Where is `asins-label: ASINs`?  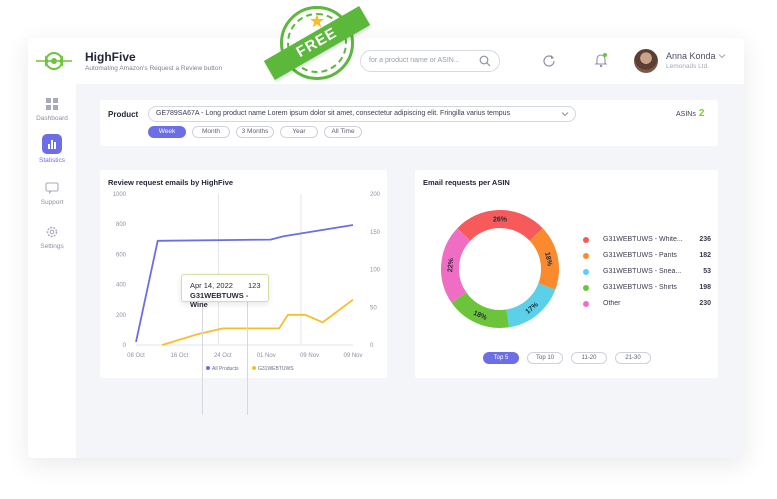
asins-label: ASINs is located at coordinates (686, 114).